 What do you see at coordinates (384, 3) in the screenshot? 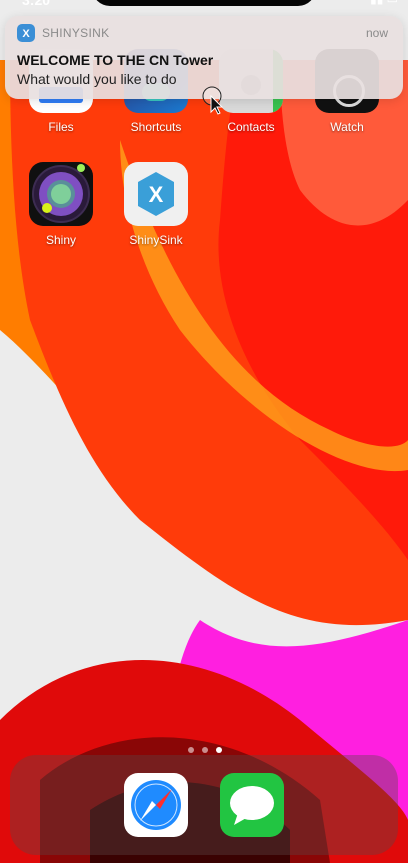
I see `status-icons: ▮▮ ▭` at bounding box center [384, 3].